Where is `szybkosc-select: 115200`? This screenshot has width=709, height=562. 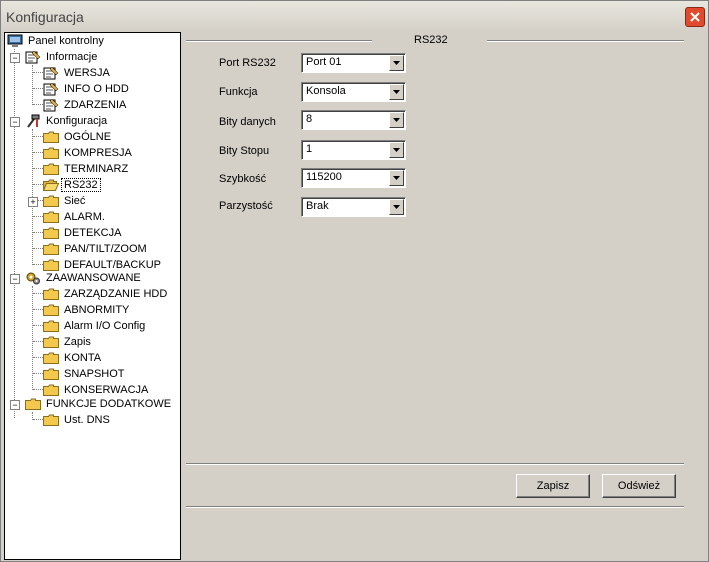
szybkosc-select: 115200 is located at coordinates (353, 178).